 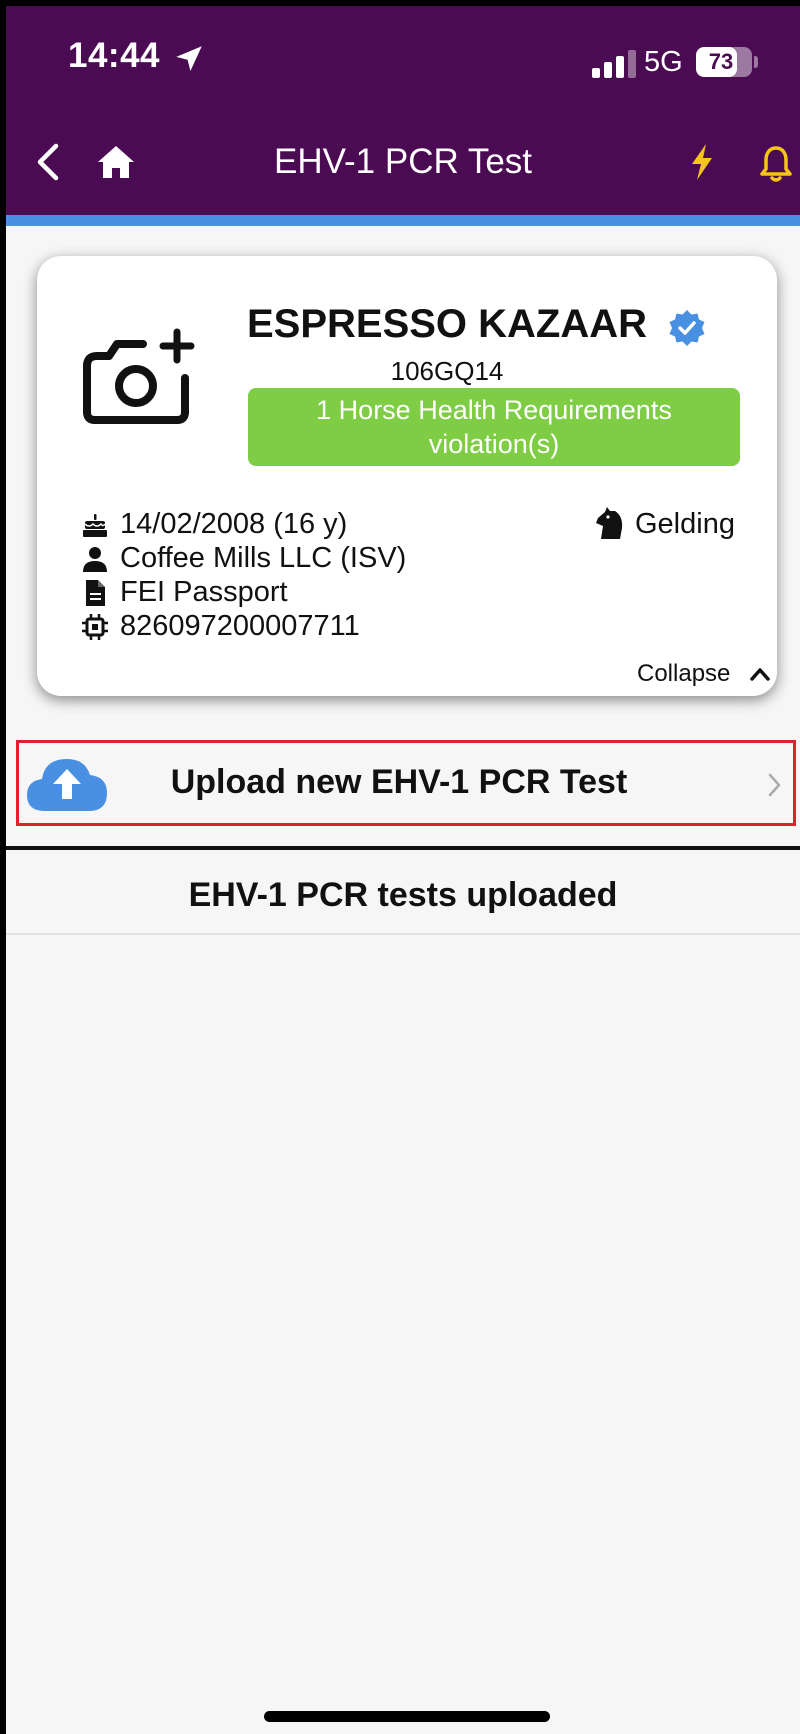 I want to click on horse-id: 106GQ14, so click(x=447, y=371).